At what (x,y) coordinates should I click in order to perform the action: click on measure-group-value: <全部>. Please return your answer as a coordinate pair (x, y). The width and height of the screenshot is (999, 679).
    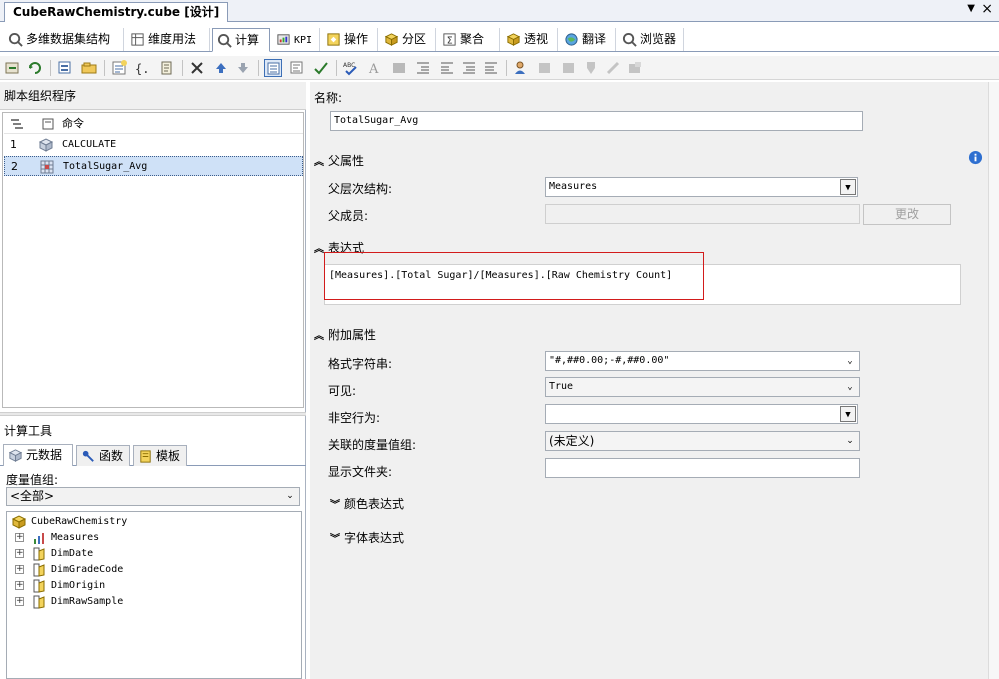
    Looking at the image, I should click on (32, 496).